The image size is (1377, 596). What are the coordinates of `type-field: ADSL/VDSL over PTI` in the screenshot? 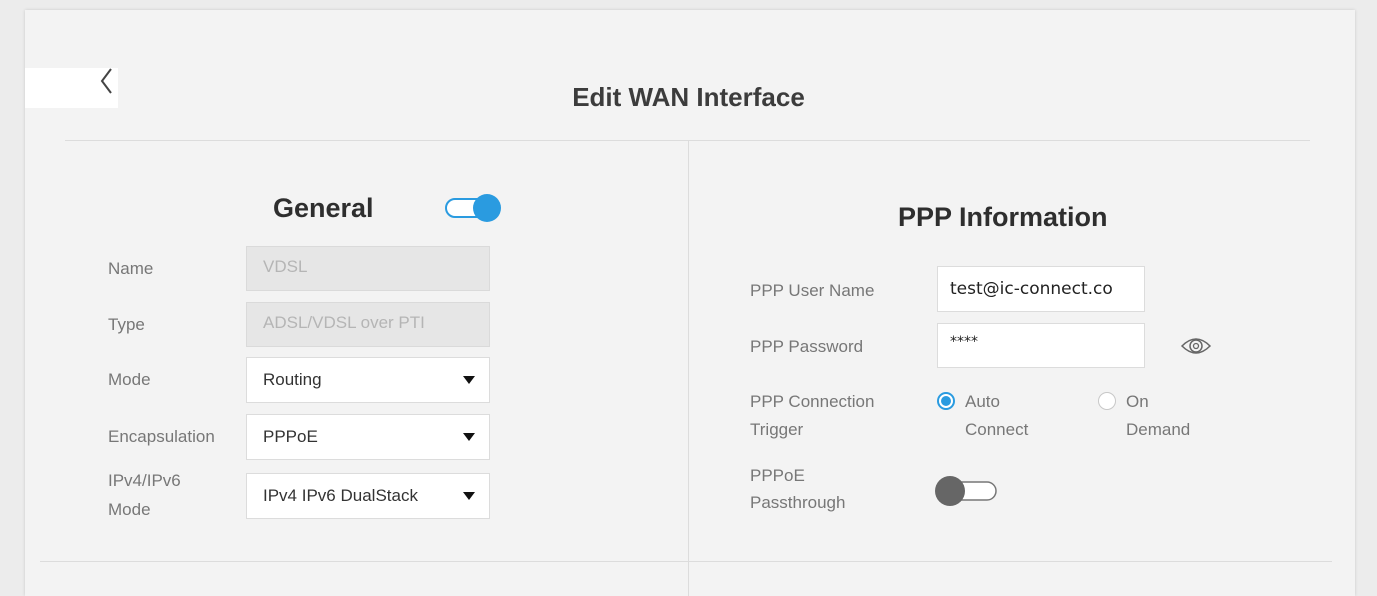 It's located at (368, 324).